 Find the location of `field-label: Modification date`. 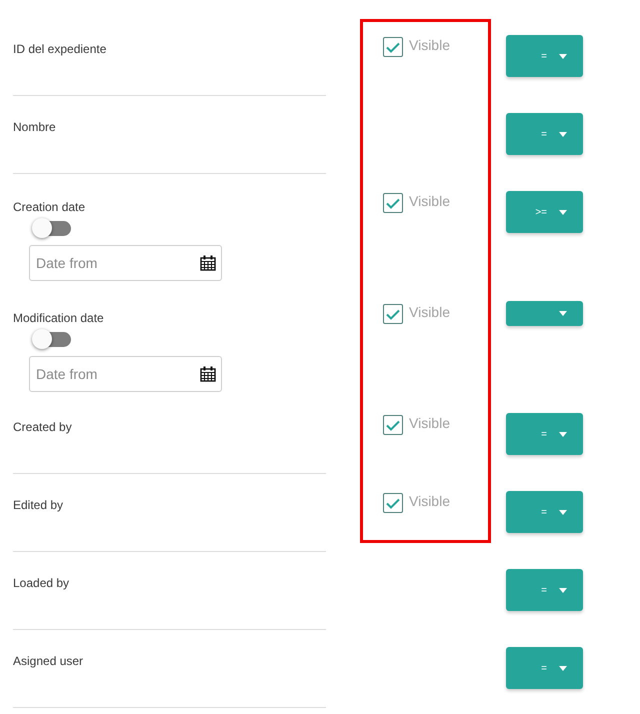

field-label: Modification date is located at coordinates (58, 318).